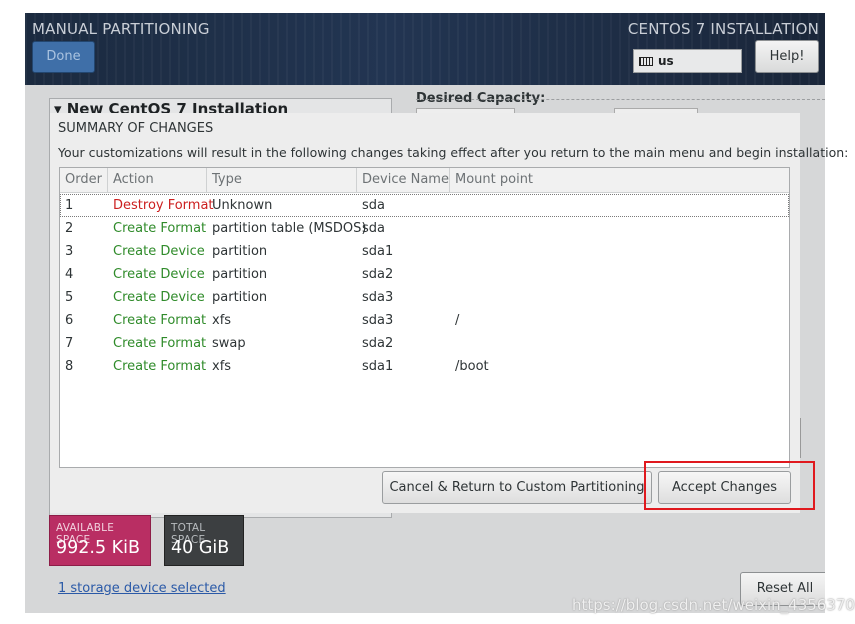 The height and width of the screenshot is (624, 855). What do you see at coordinates (517, 487) in the screenshot?
I see `cancel-return-button: Cancel & Return to Custom Partitioning` at bounding box center [517, 487].